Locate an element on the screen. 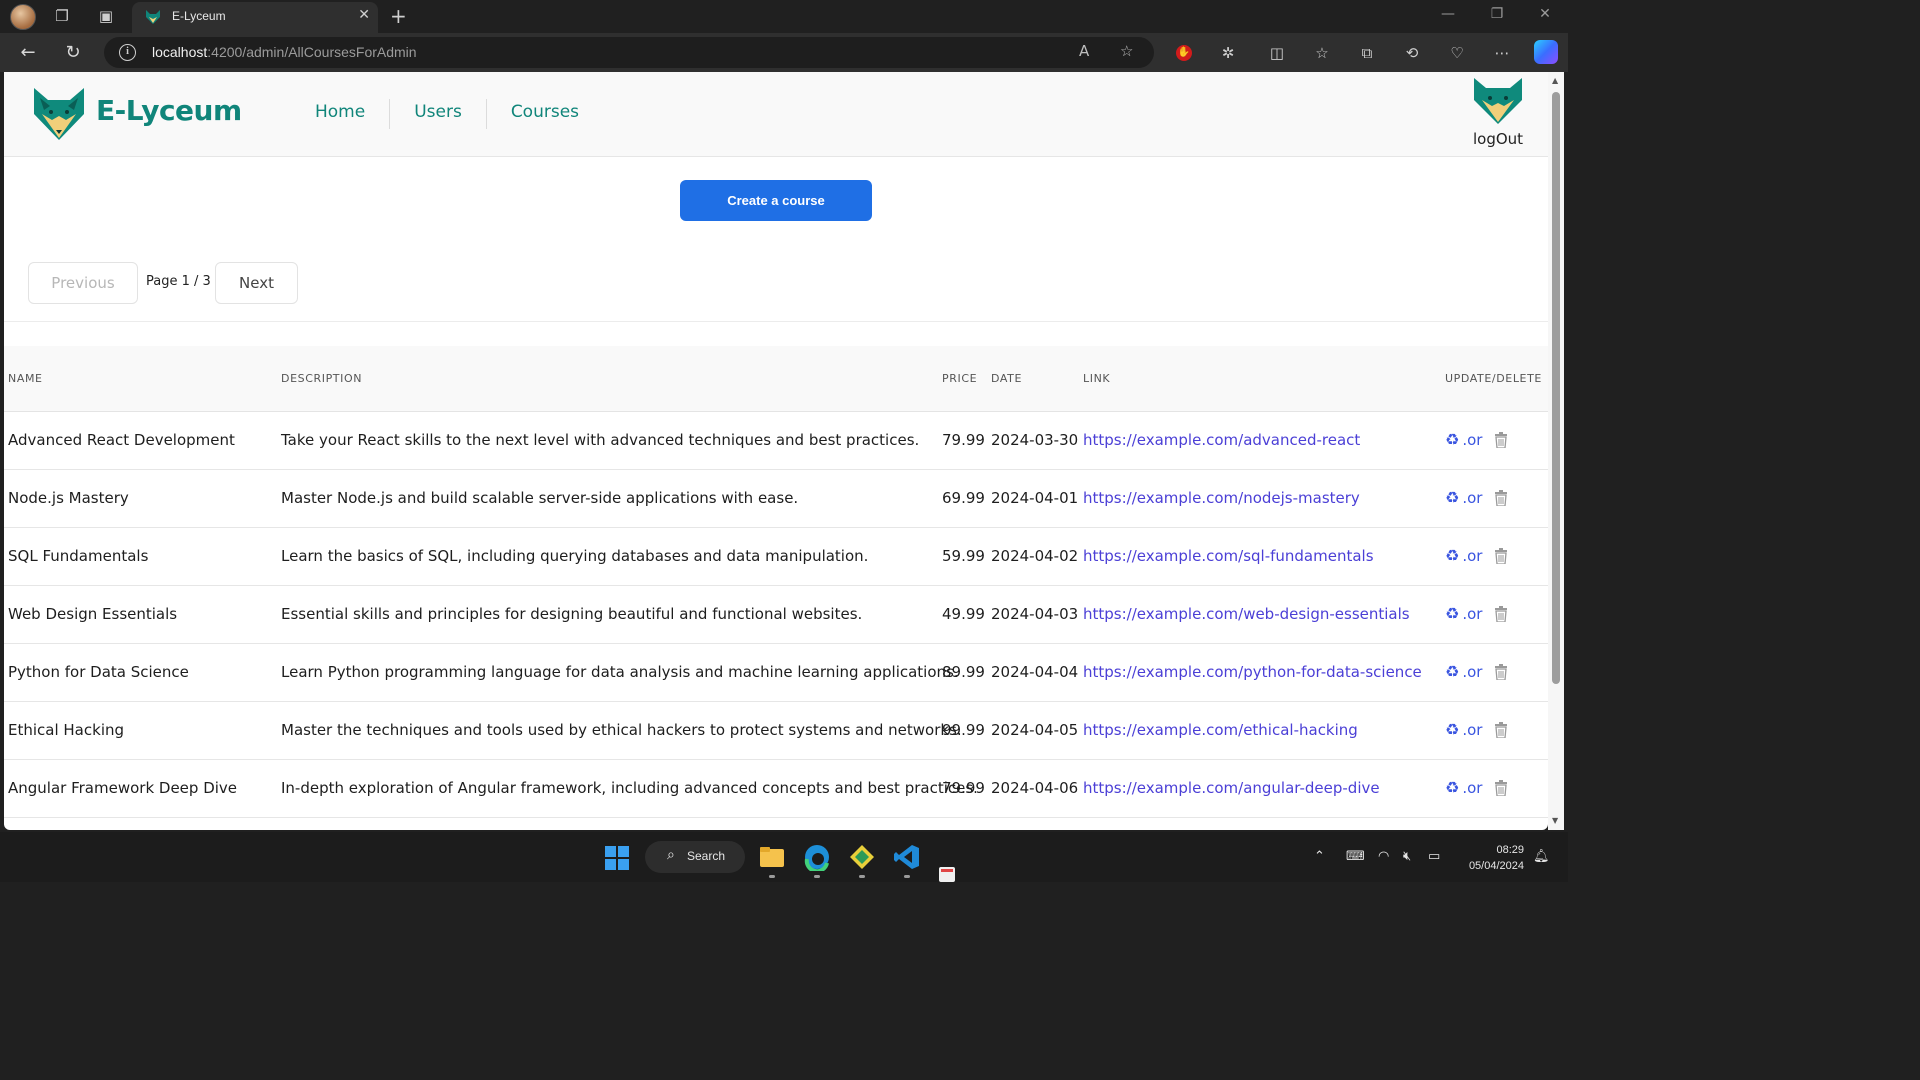 The image size is (1920, 1080). system-clock: 08:29 05/04/2024 is located at coordinates (1491, 858).